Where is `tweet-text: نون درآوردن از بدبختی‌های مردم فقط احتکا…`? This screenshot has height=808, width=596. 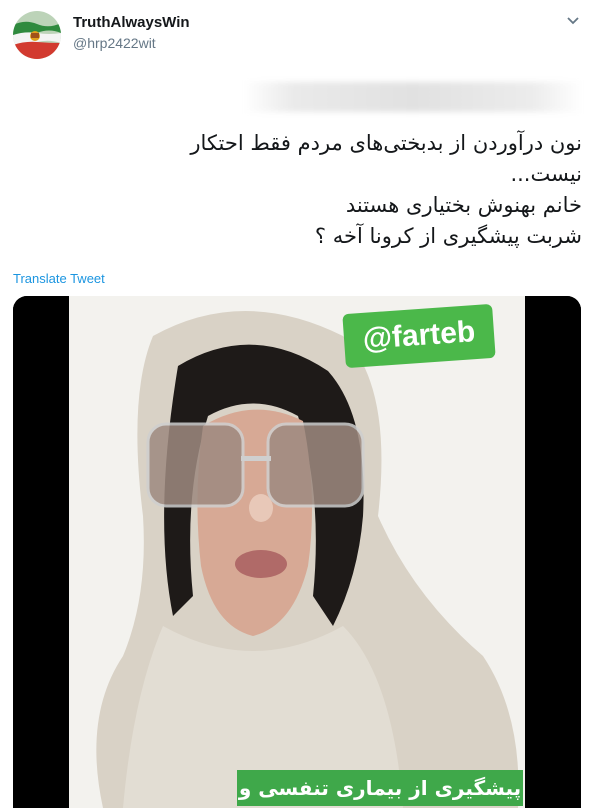 tweet-text: نون درآوردن از بدبختی‌های مردم فقط احتکا… is located at coordinates (302, 190).